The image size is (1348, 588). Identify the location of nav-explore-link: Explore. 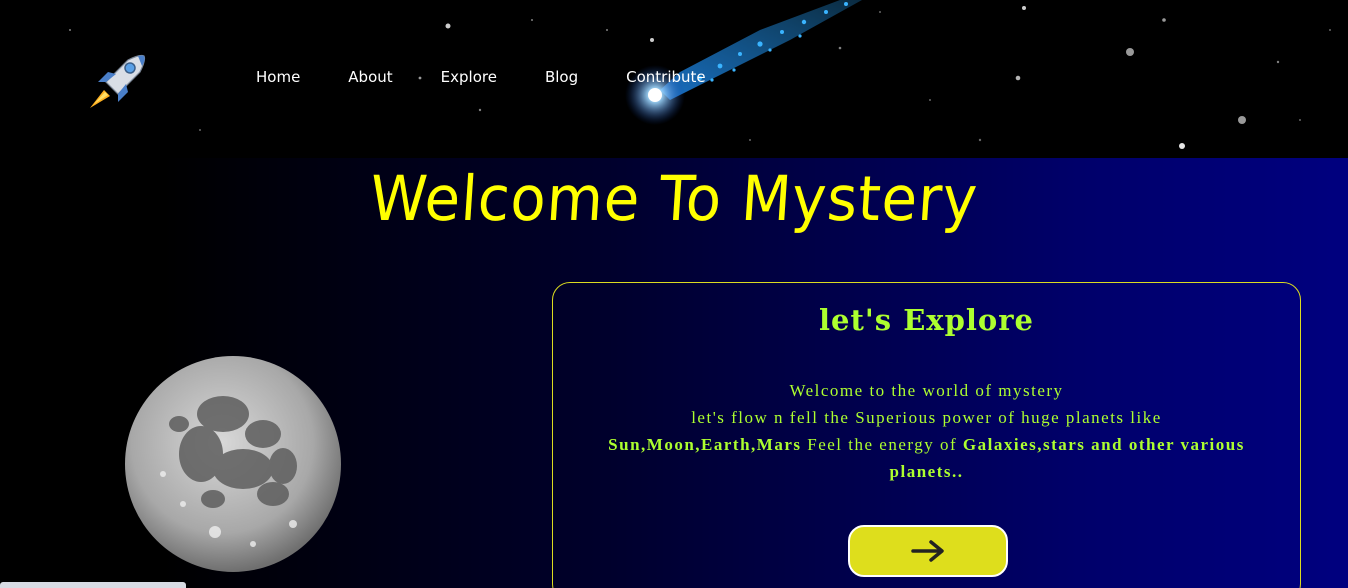
(469, 77).